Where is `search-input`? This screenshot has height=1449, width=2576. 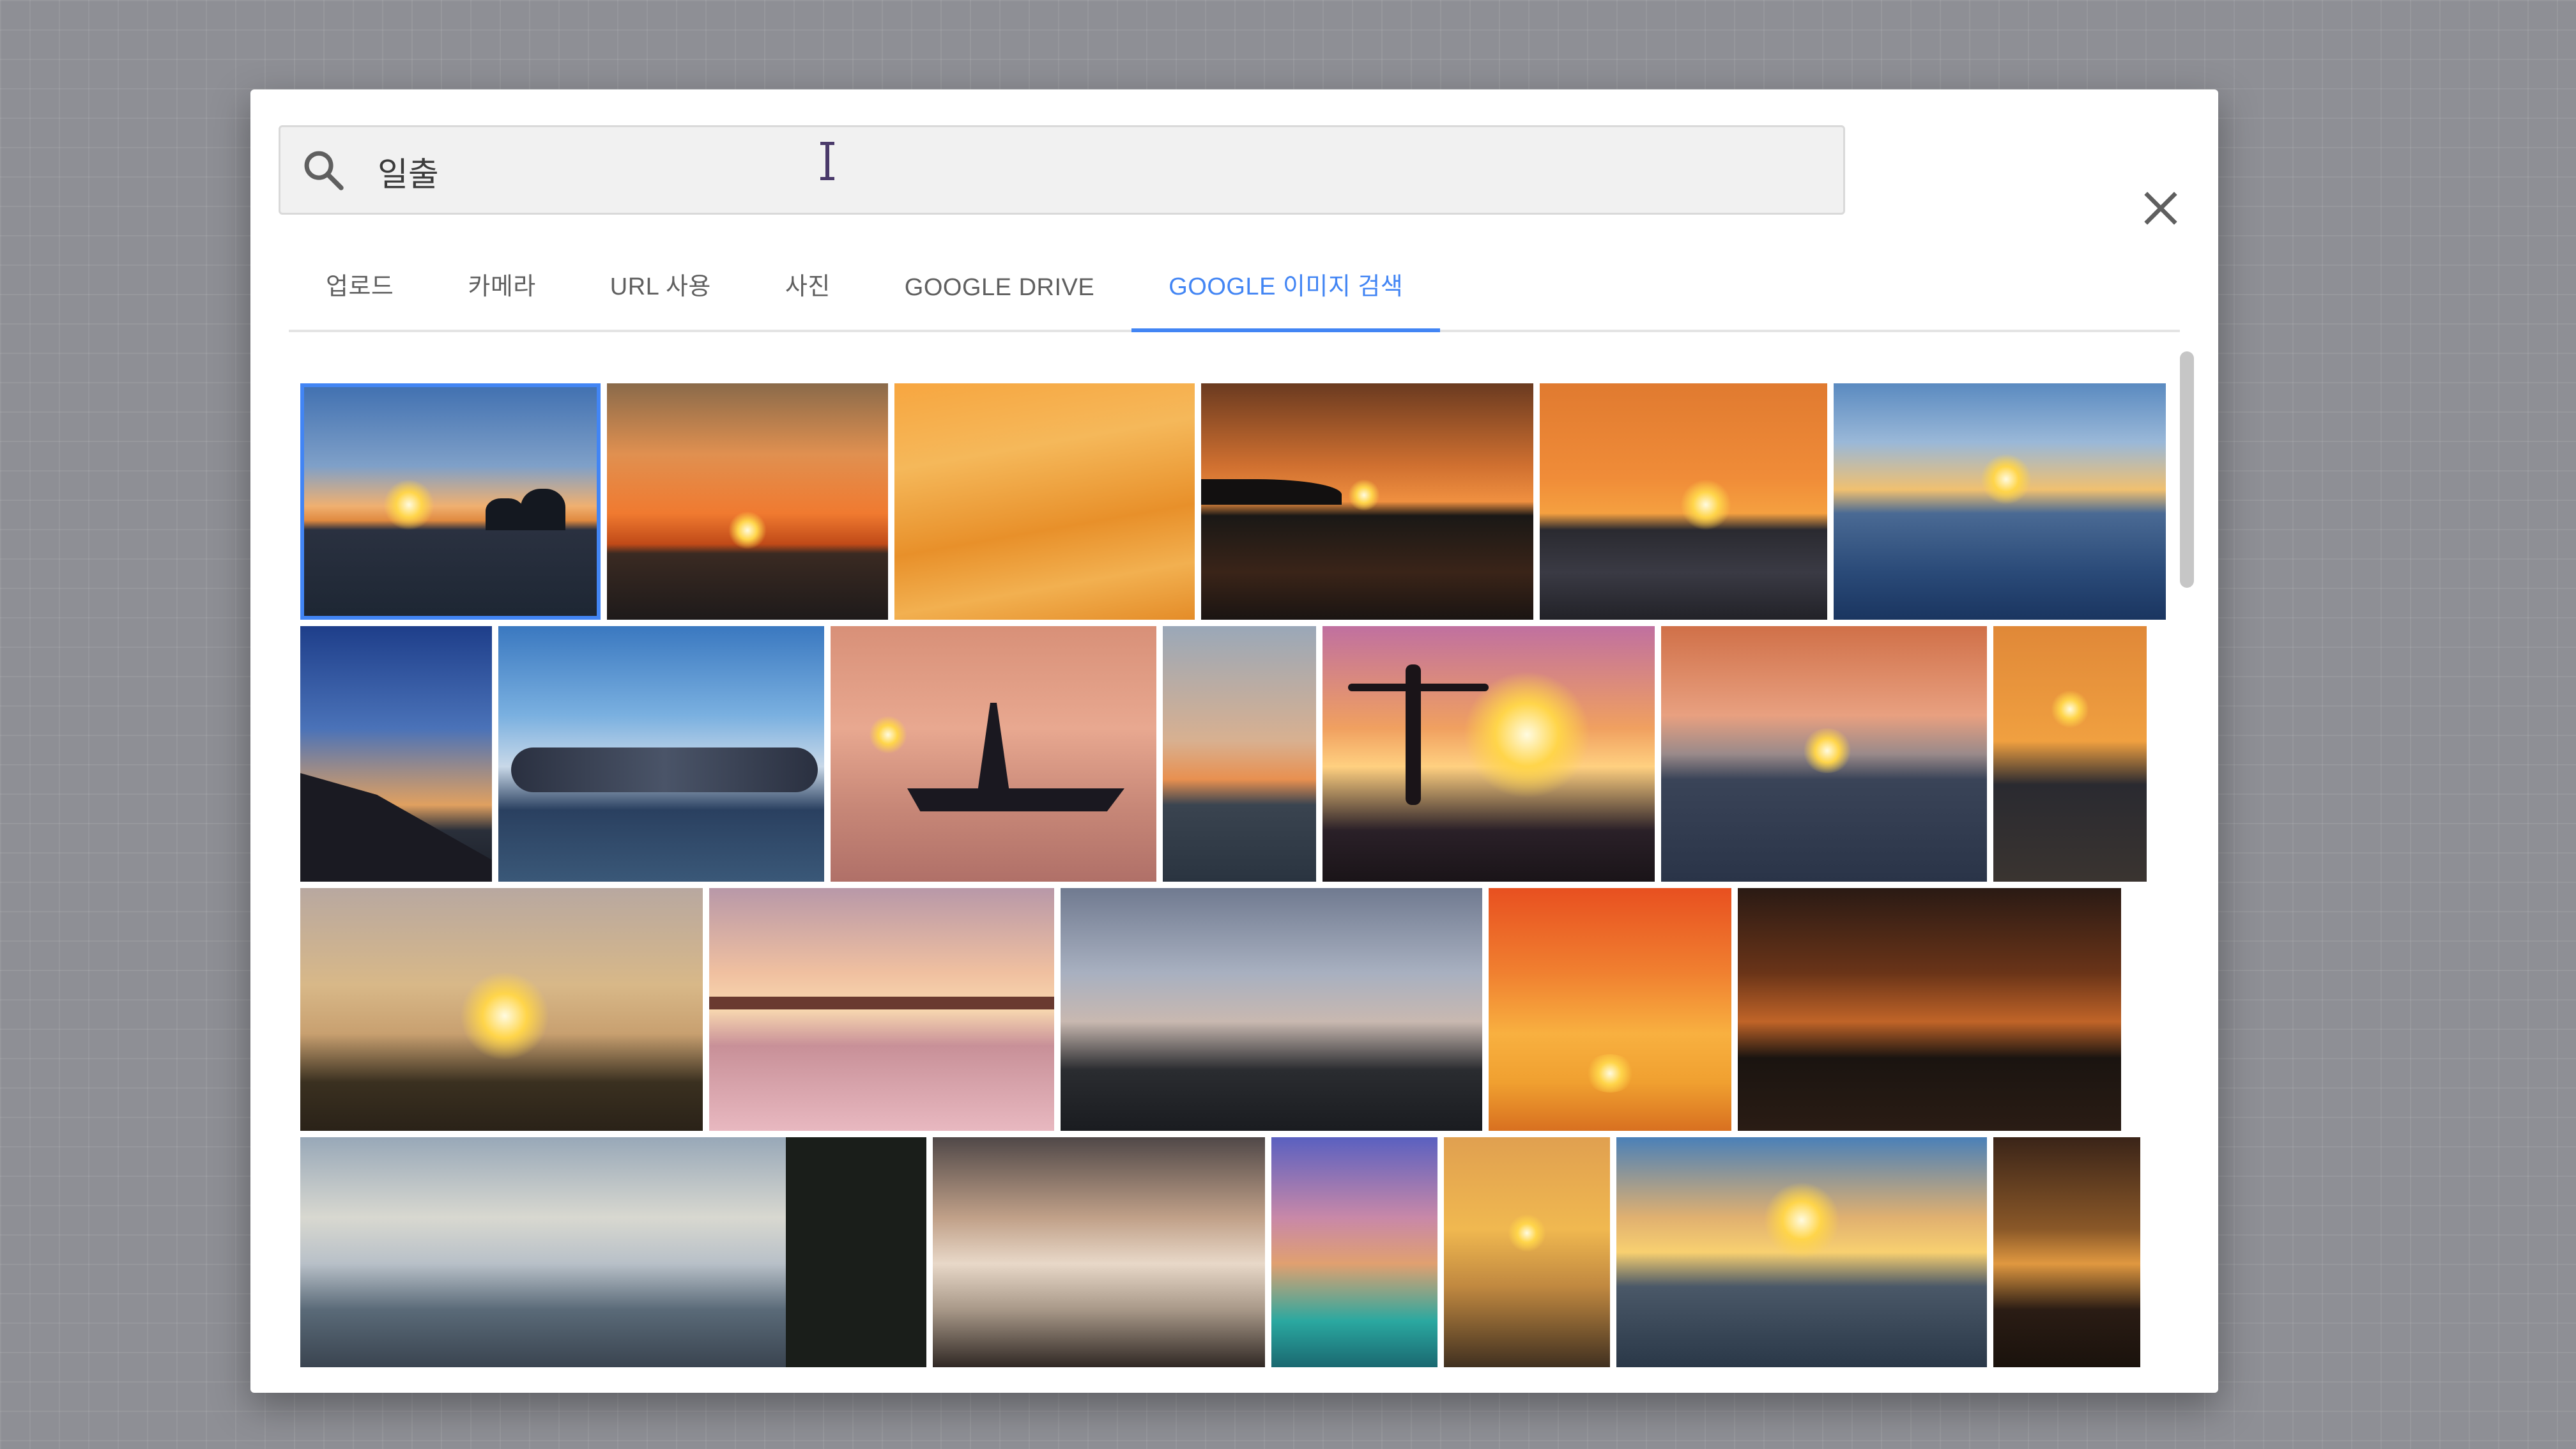 search-input is located at coordinates (1080, 171).